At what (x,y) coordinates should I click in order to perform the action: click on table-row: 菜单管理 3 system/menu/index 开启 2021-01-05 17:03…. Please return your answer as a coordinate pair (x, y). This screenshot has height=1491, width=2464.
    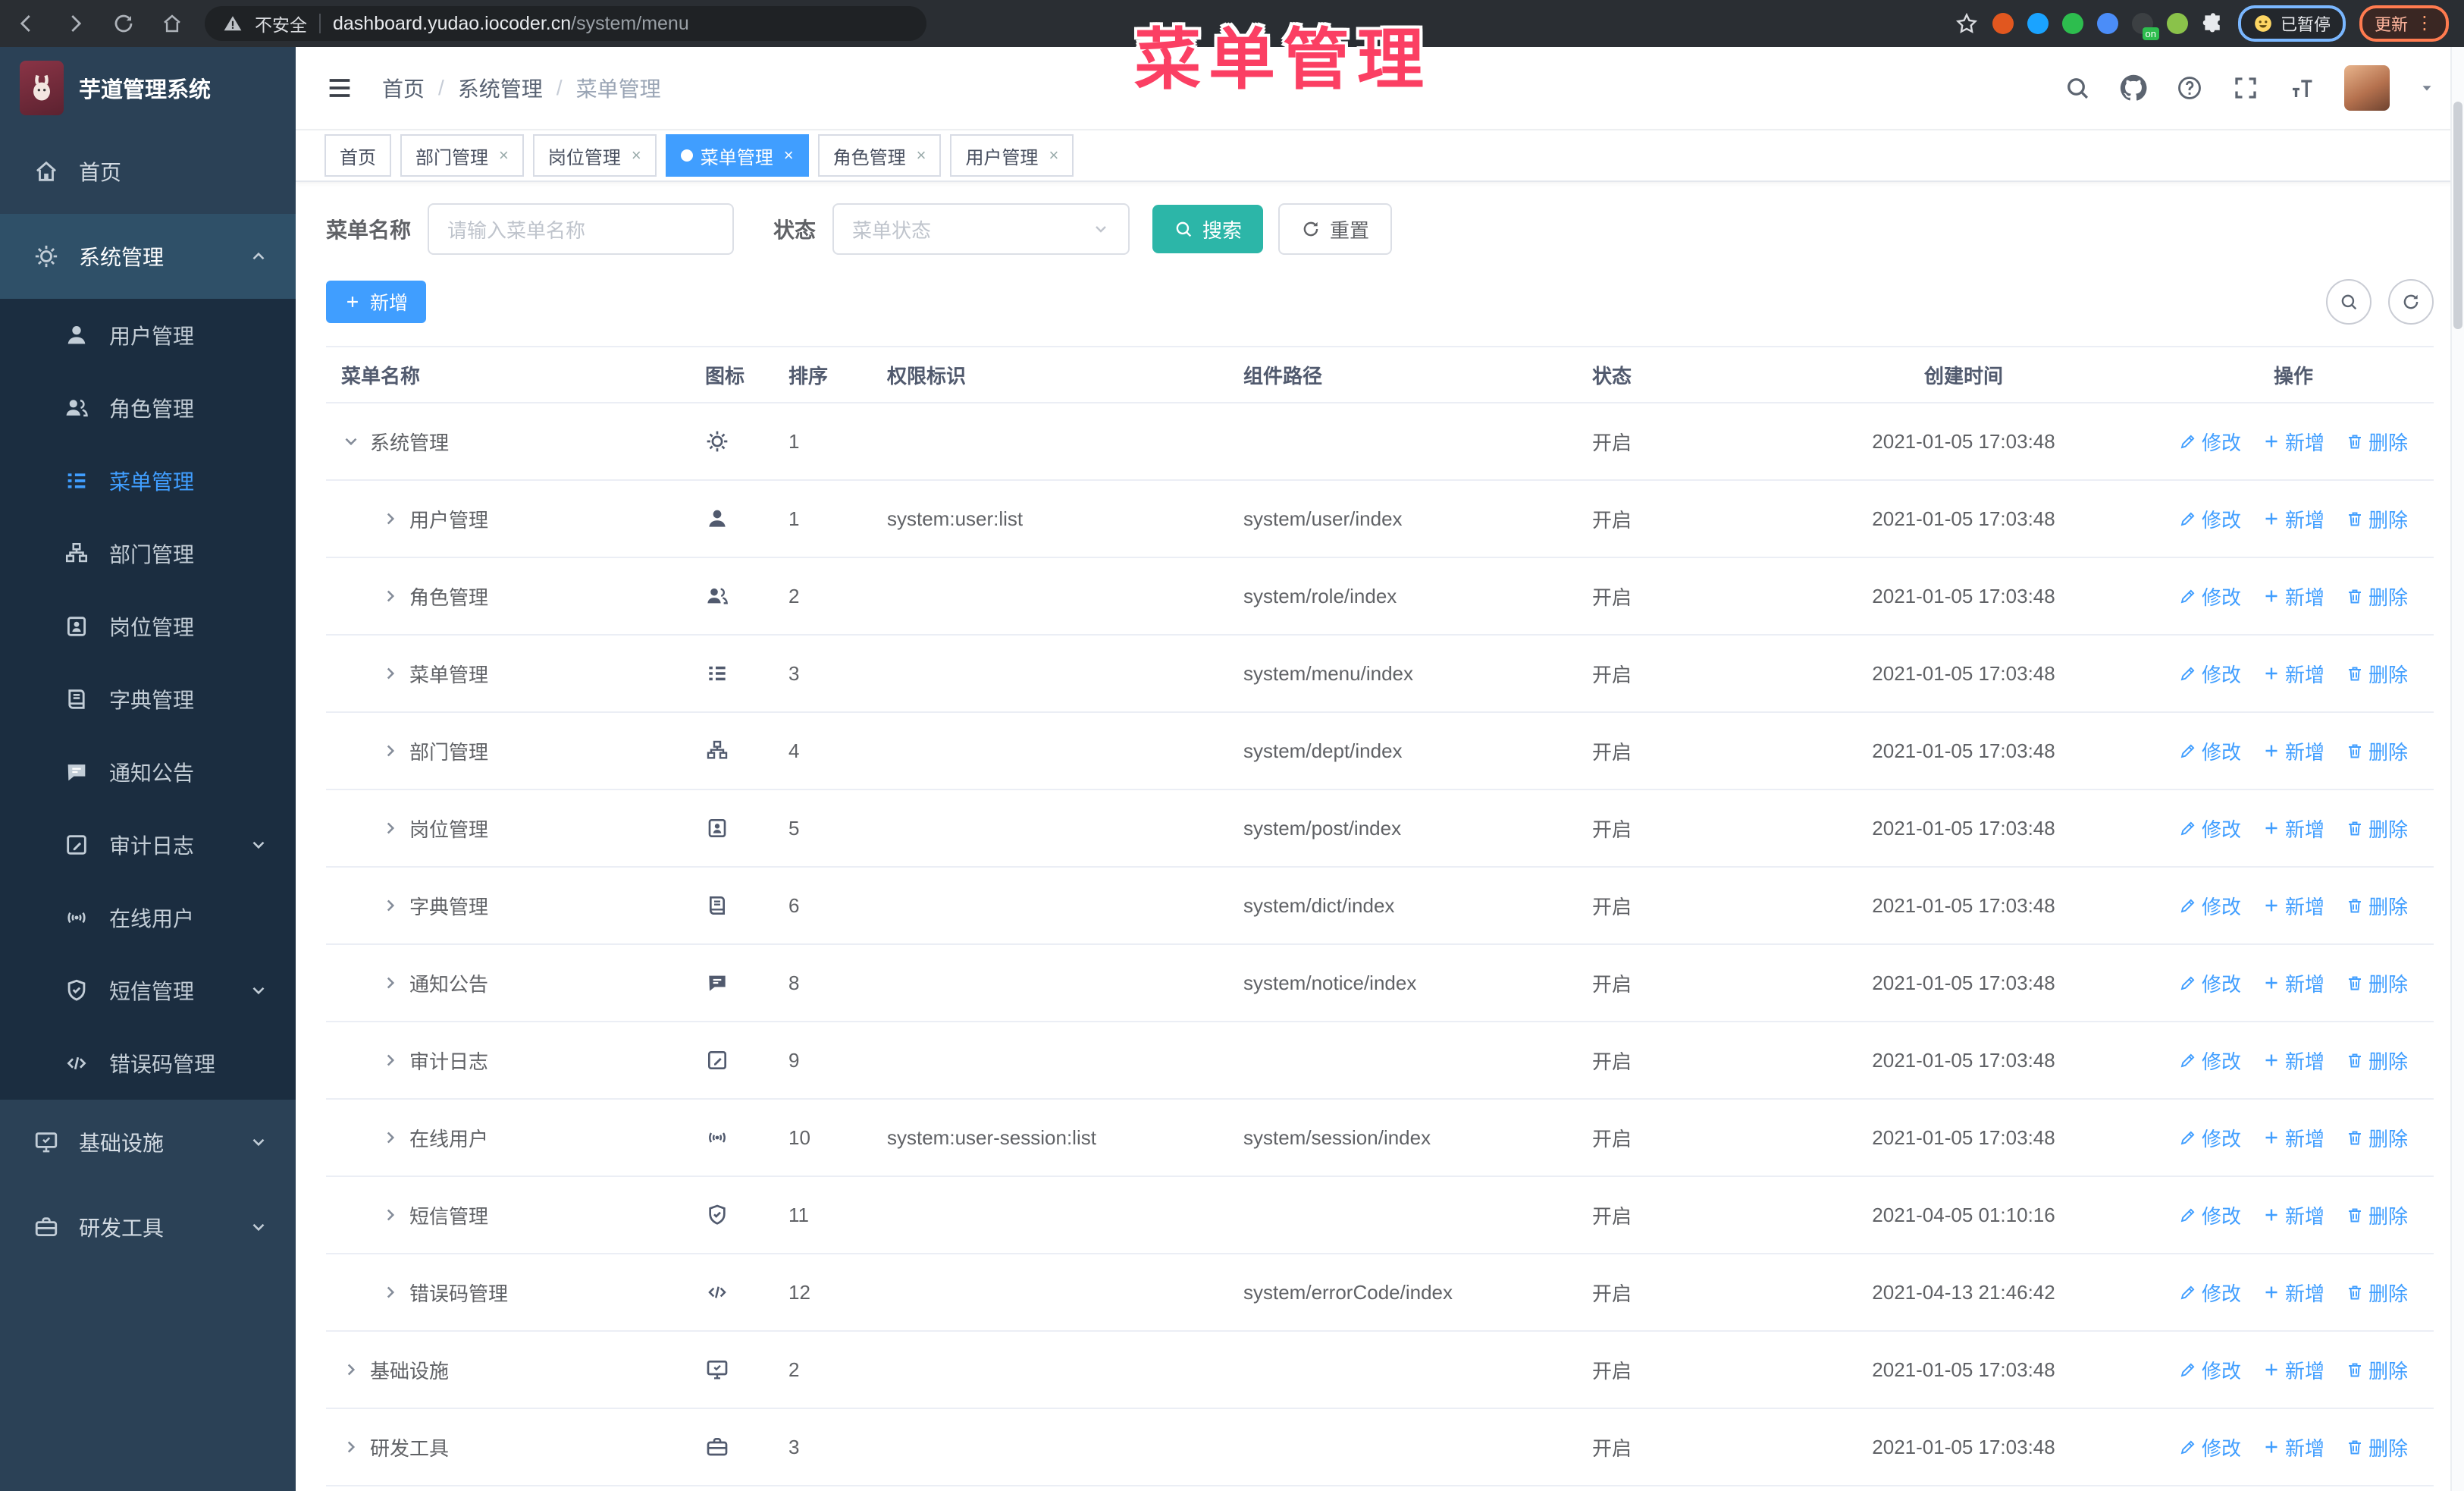
    Looking at the image, I should click on (1380, 674).